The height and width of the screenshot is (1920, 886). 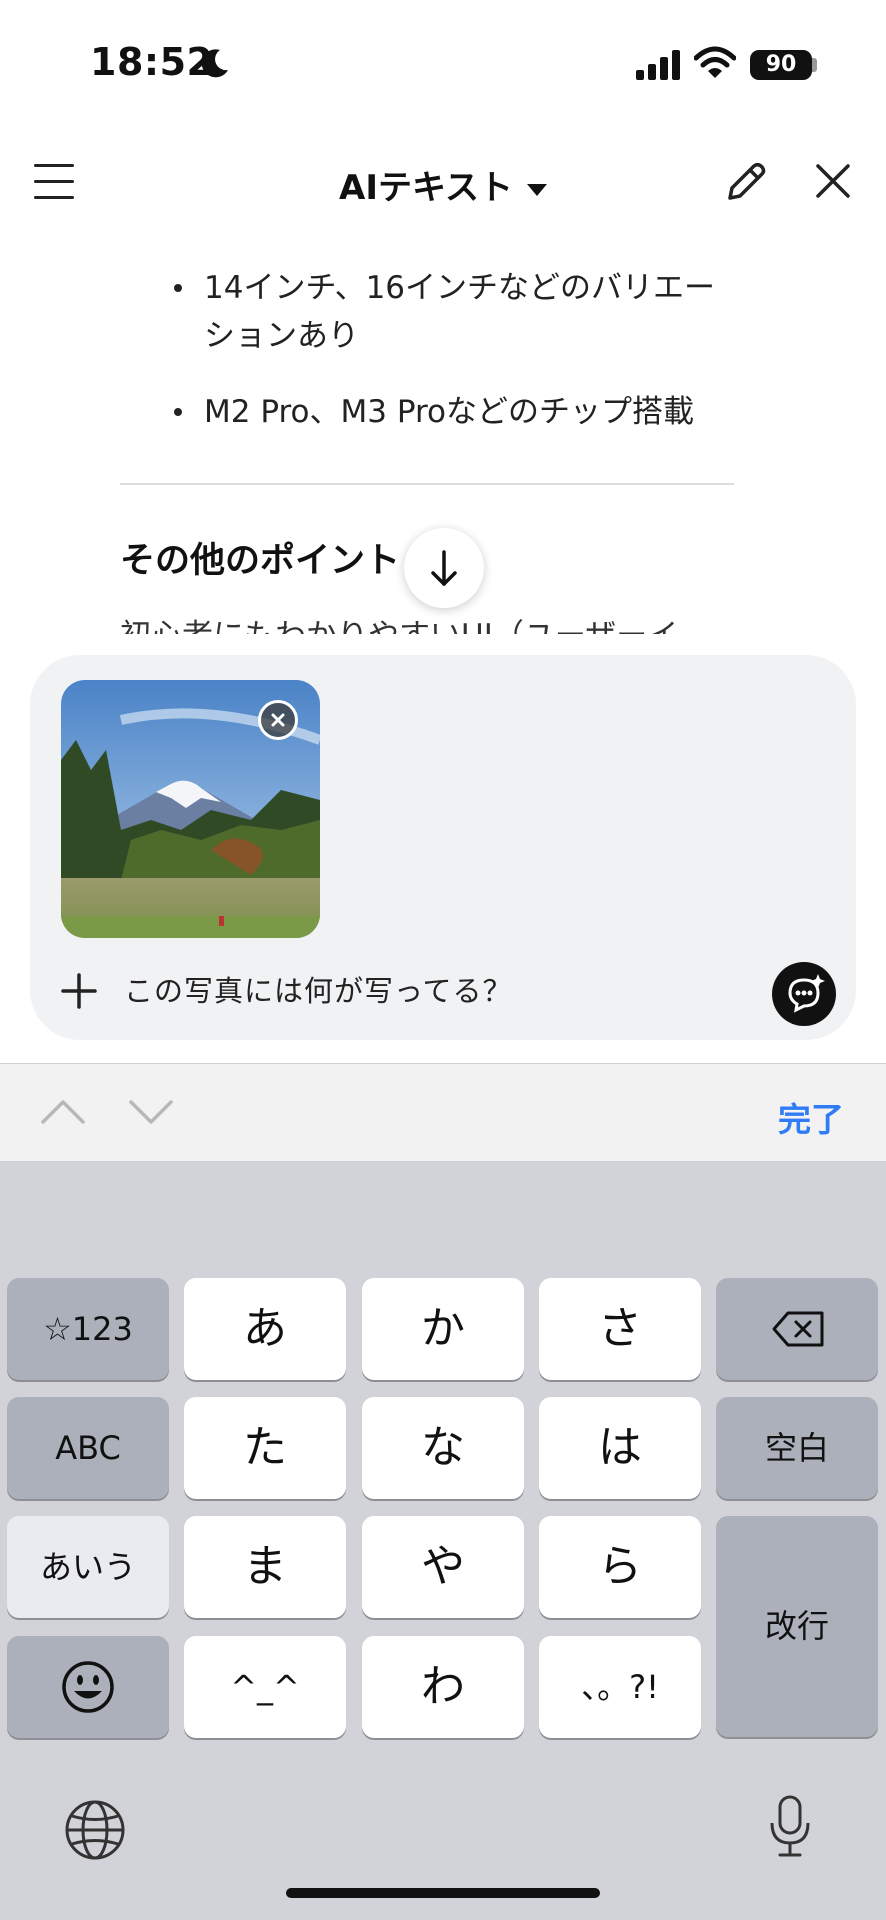 I want to click on backspace-icon, so click(x=798, y=1329).